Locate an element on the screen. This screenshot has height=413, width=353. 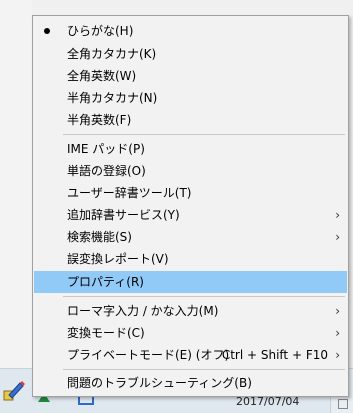
menu-item-label: 追加辞書サービス(Y) is located at coordinates (123, 215).